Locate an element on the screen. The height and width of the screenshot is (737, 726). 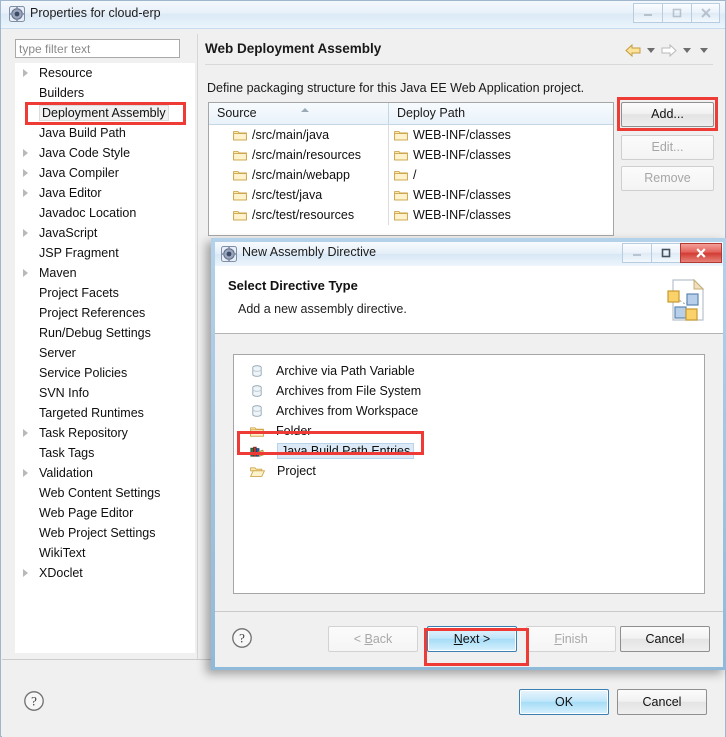
dialog-minimize-icon is located at coordinates (636, 253).